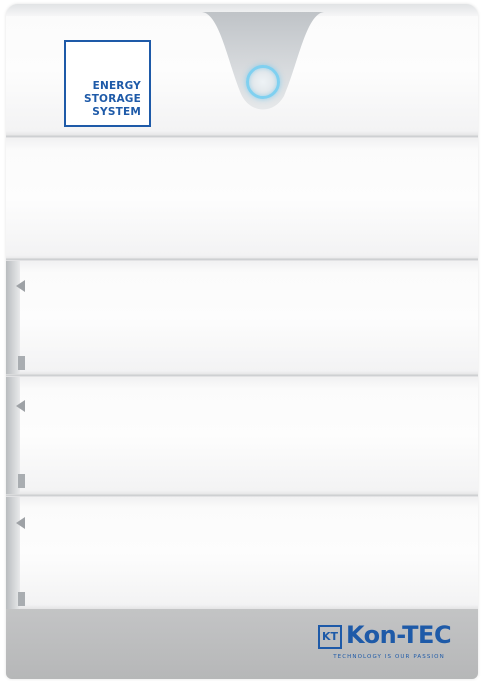 This screenshot has width=483, height=681. Describe the element at coordinates (399, 635) in the screenshot. I see `brand-name: Kon-TEC` at that location.